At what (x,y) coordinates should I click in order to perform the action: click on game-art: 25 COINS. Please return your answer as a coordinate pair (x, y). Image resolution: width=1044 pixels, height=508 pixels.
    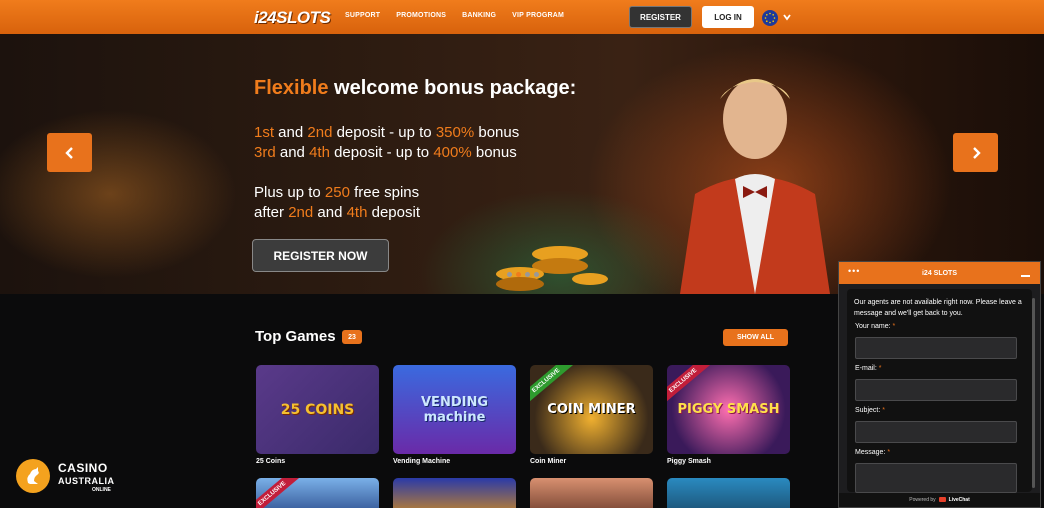
    Looking at the image, I should click on (317, 409).